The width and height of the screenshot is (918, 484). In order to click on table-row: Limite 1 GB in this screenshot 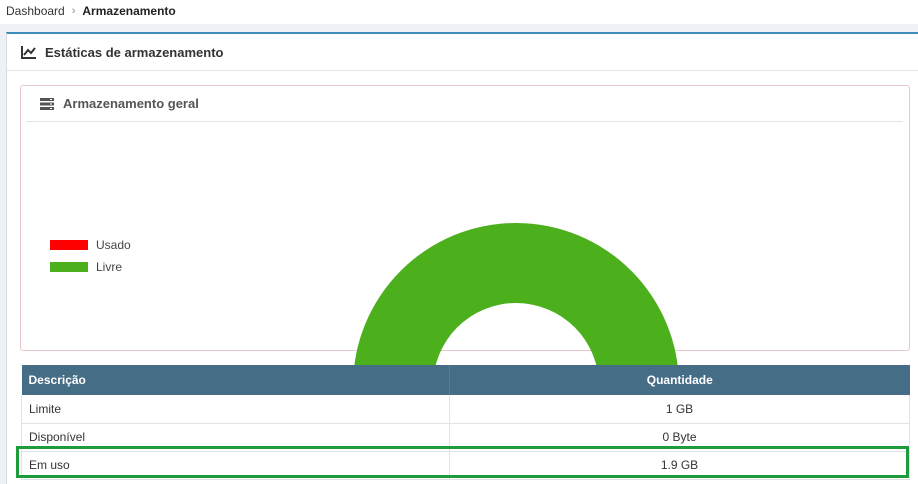, I will do `click(465, 409)`.